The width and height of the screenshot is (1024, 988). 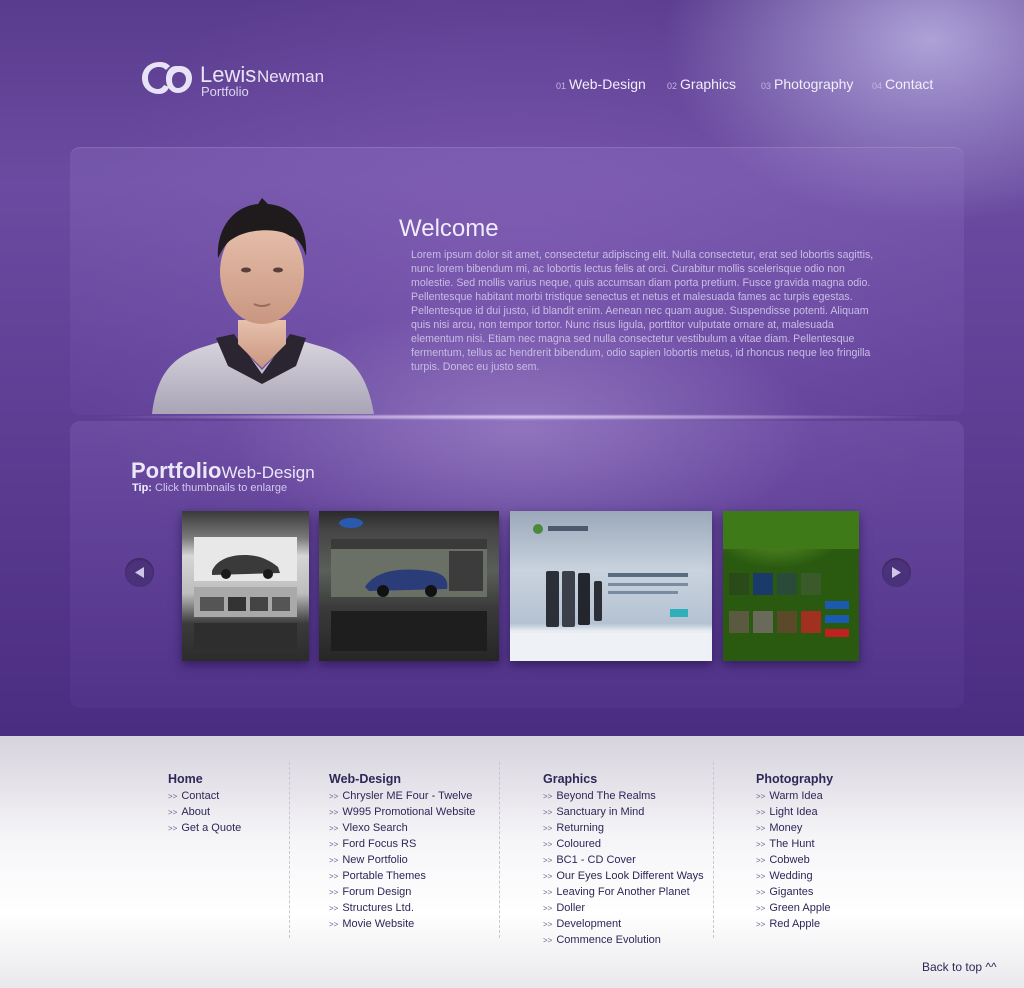 I want to click on footer-link-label: Wedding, so click(x=791, y=876).